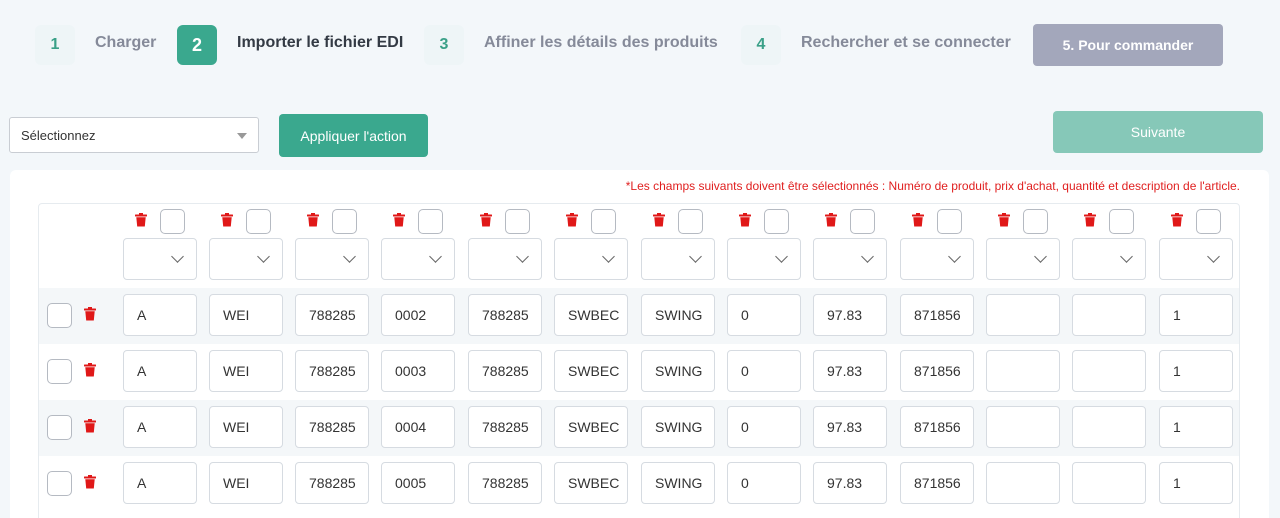 This screenshot has height=518, width=1280. I want to click on action-select: Sélectionnez, so click(134, 135).